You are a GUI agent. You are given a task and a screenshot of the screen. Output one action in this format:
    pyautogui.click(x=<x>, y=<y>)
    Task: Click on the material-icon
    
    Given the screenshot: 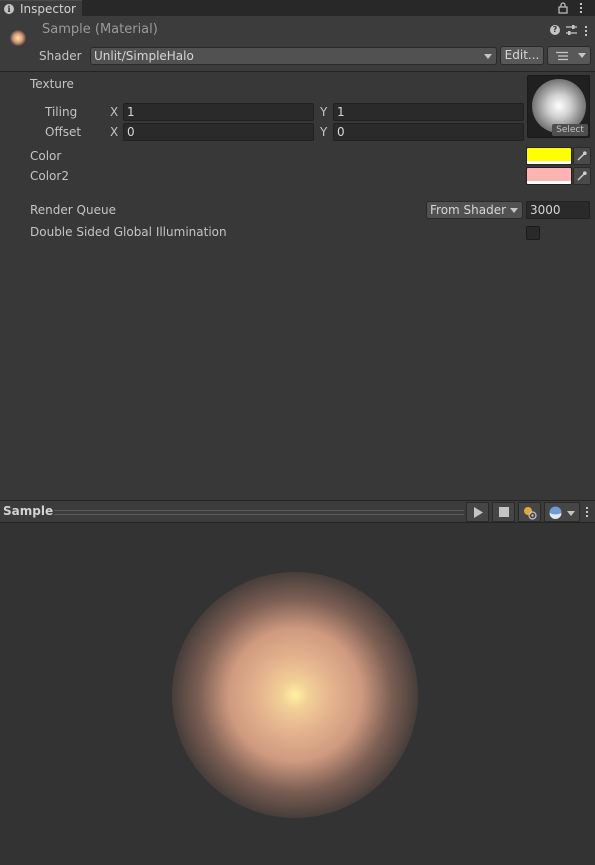 What is the action you would take?
    pyautogui.click(x=18, y=38)
    